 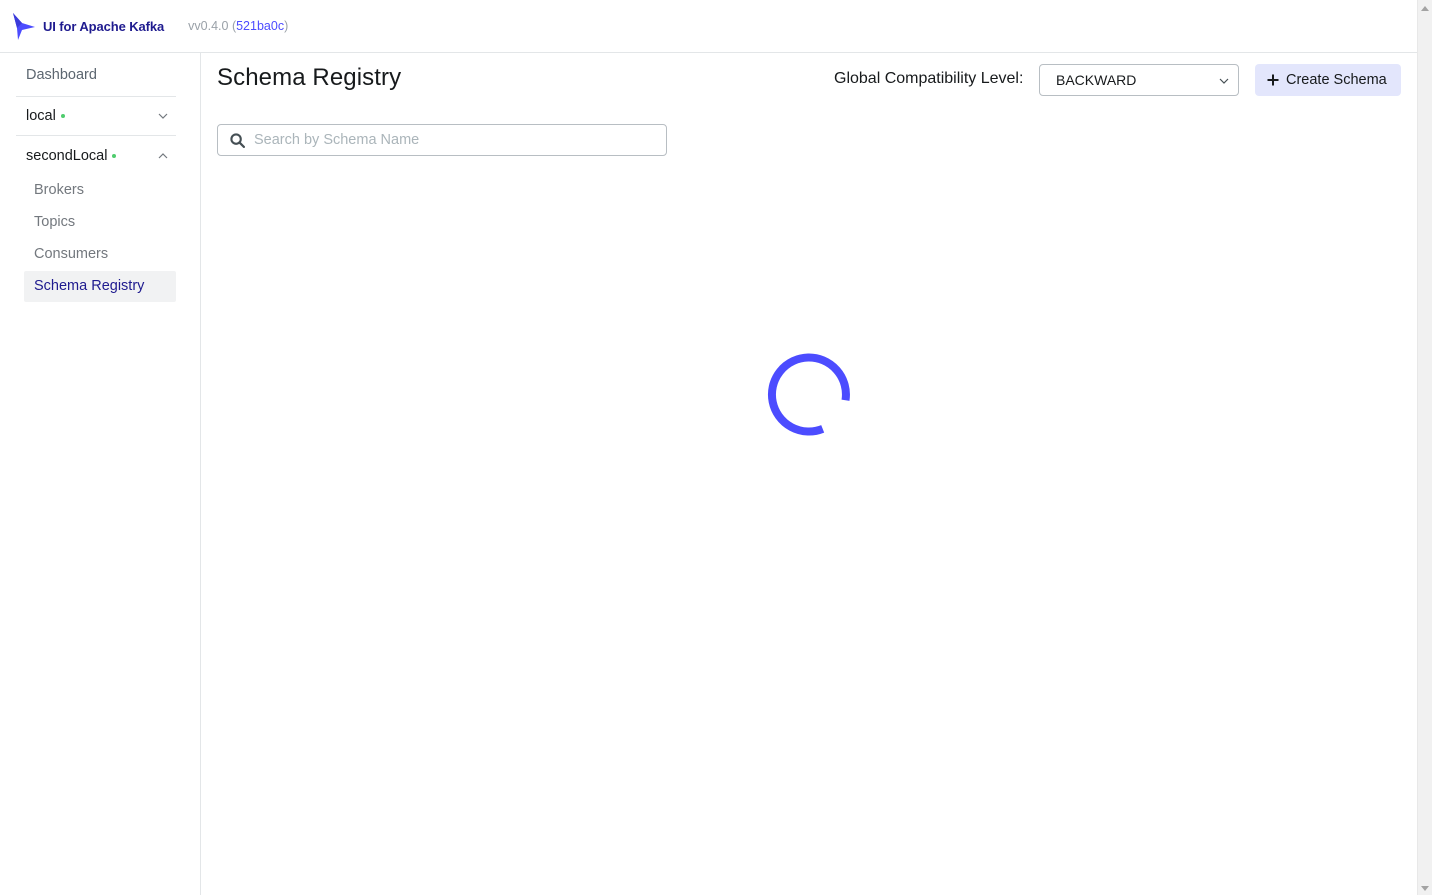 What do you see at coordinates (24, 26) in the screenshot?
I see `kafka-ui-logo-icon` at bounding box center [24, 26].